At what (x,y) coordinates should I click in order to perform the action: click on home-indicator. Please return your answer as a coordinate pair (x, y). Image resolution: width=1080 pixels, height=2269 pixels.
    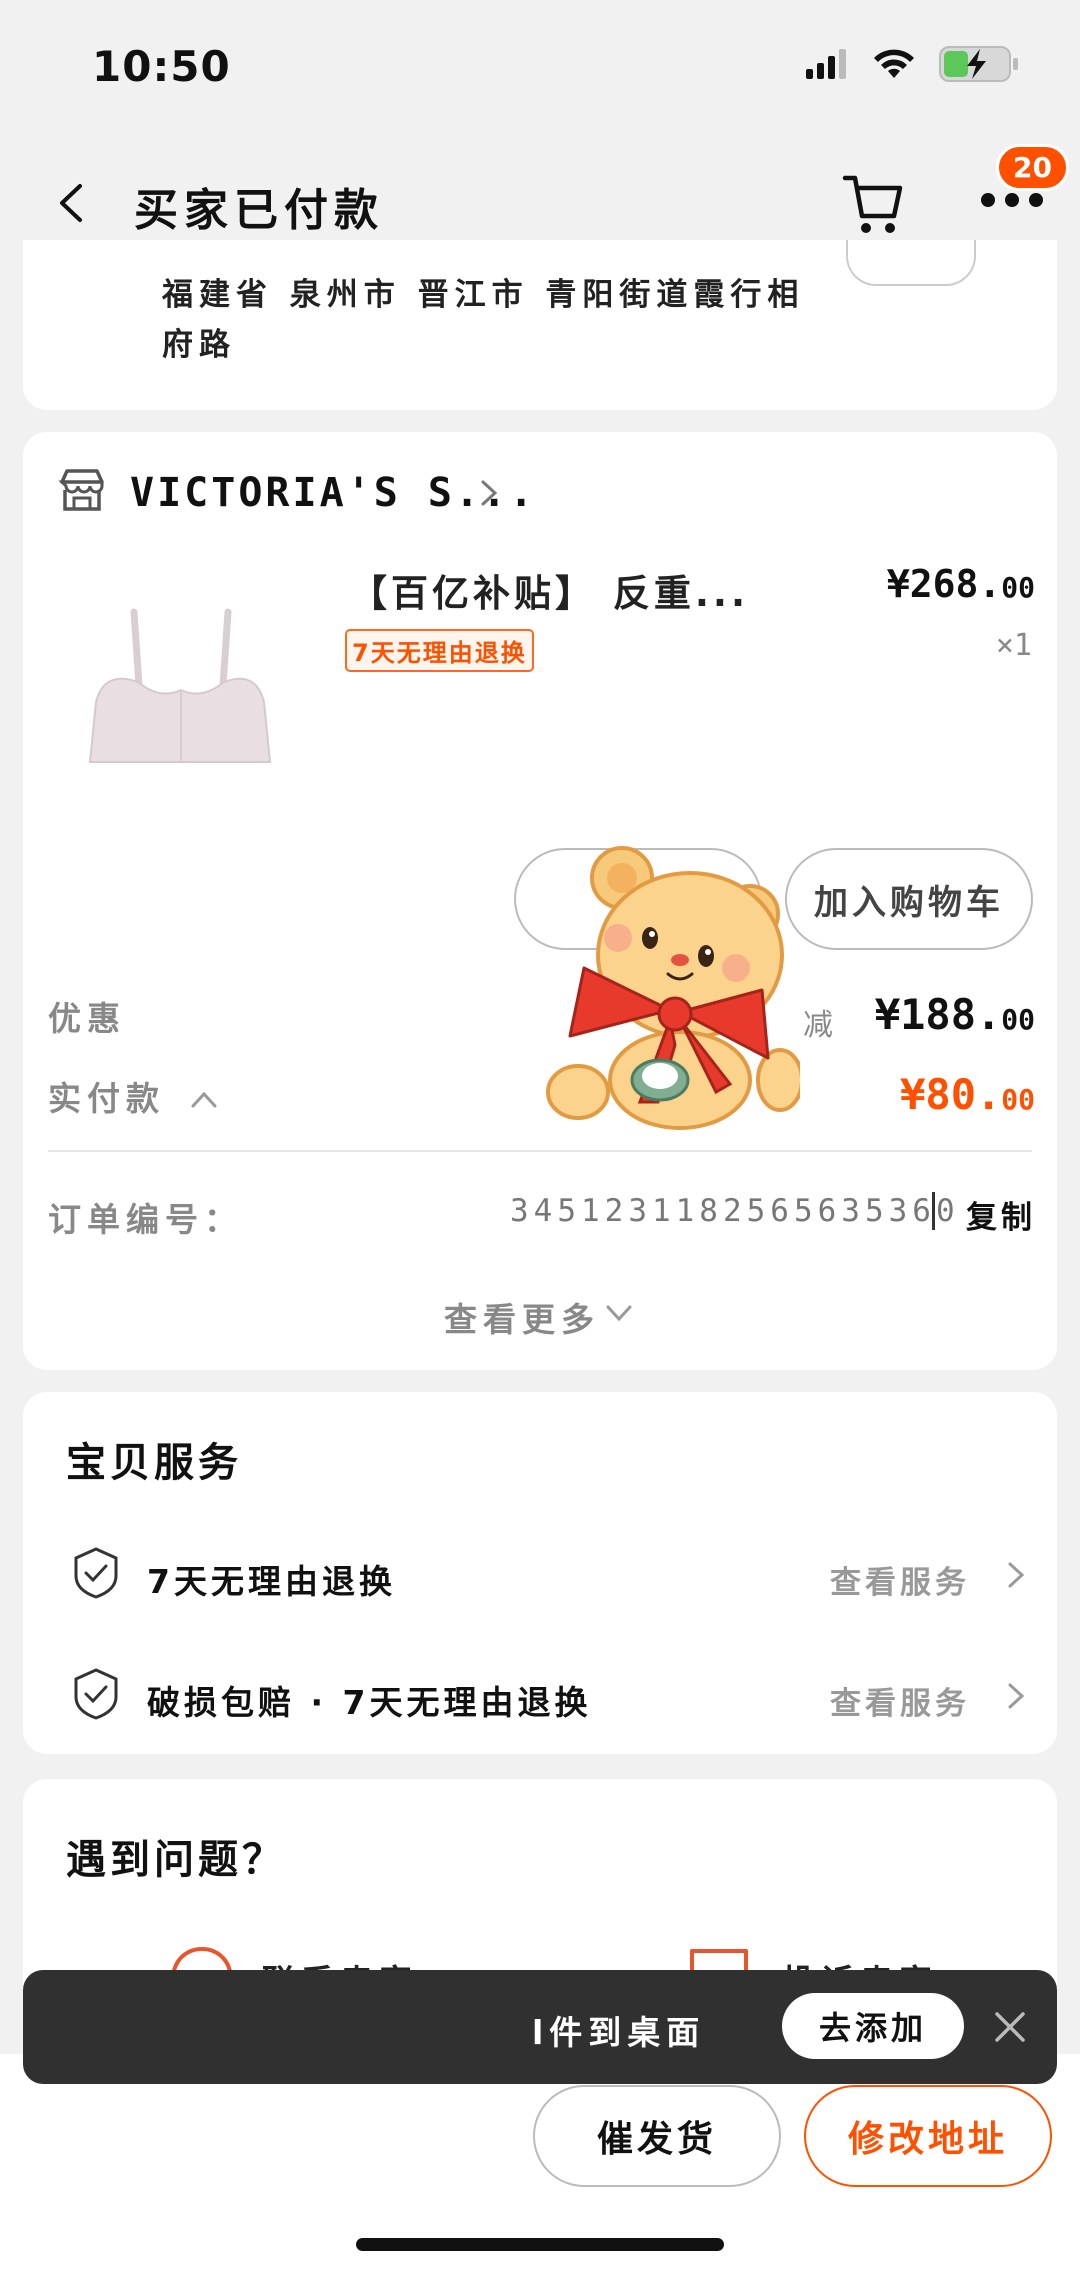
    Looking at the image, I should click on (540, 2244).